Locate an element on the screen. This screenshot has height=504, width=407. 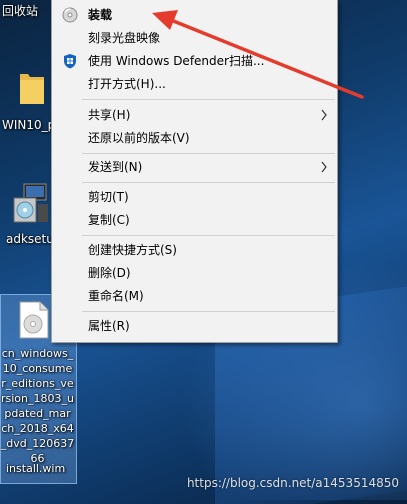
menu-item-cut: 剪切(T) is located at coordinates (194, 197).